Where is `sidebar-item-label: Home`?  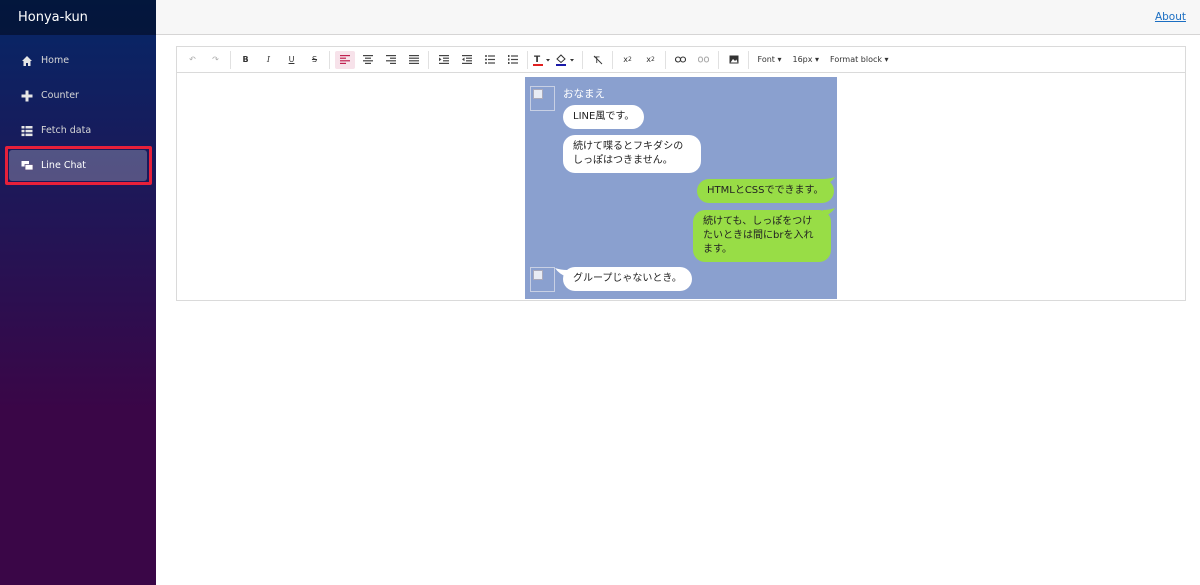
sidebar-item-label: Home is located at coordinates (55, 60).